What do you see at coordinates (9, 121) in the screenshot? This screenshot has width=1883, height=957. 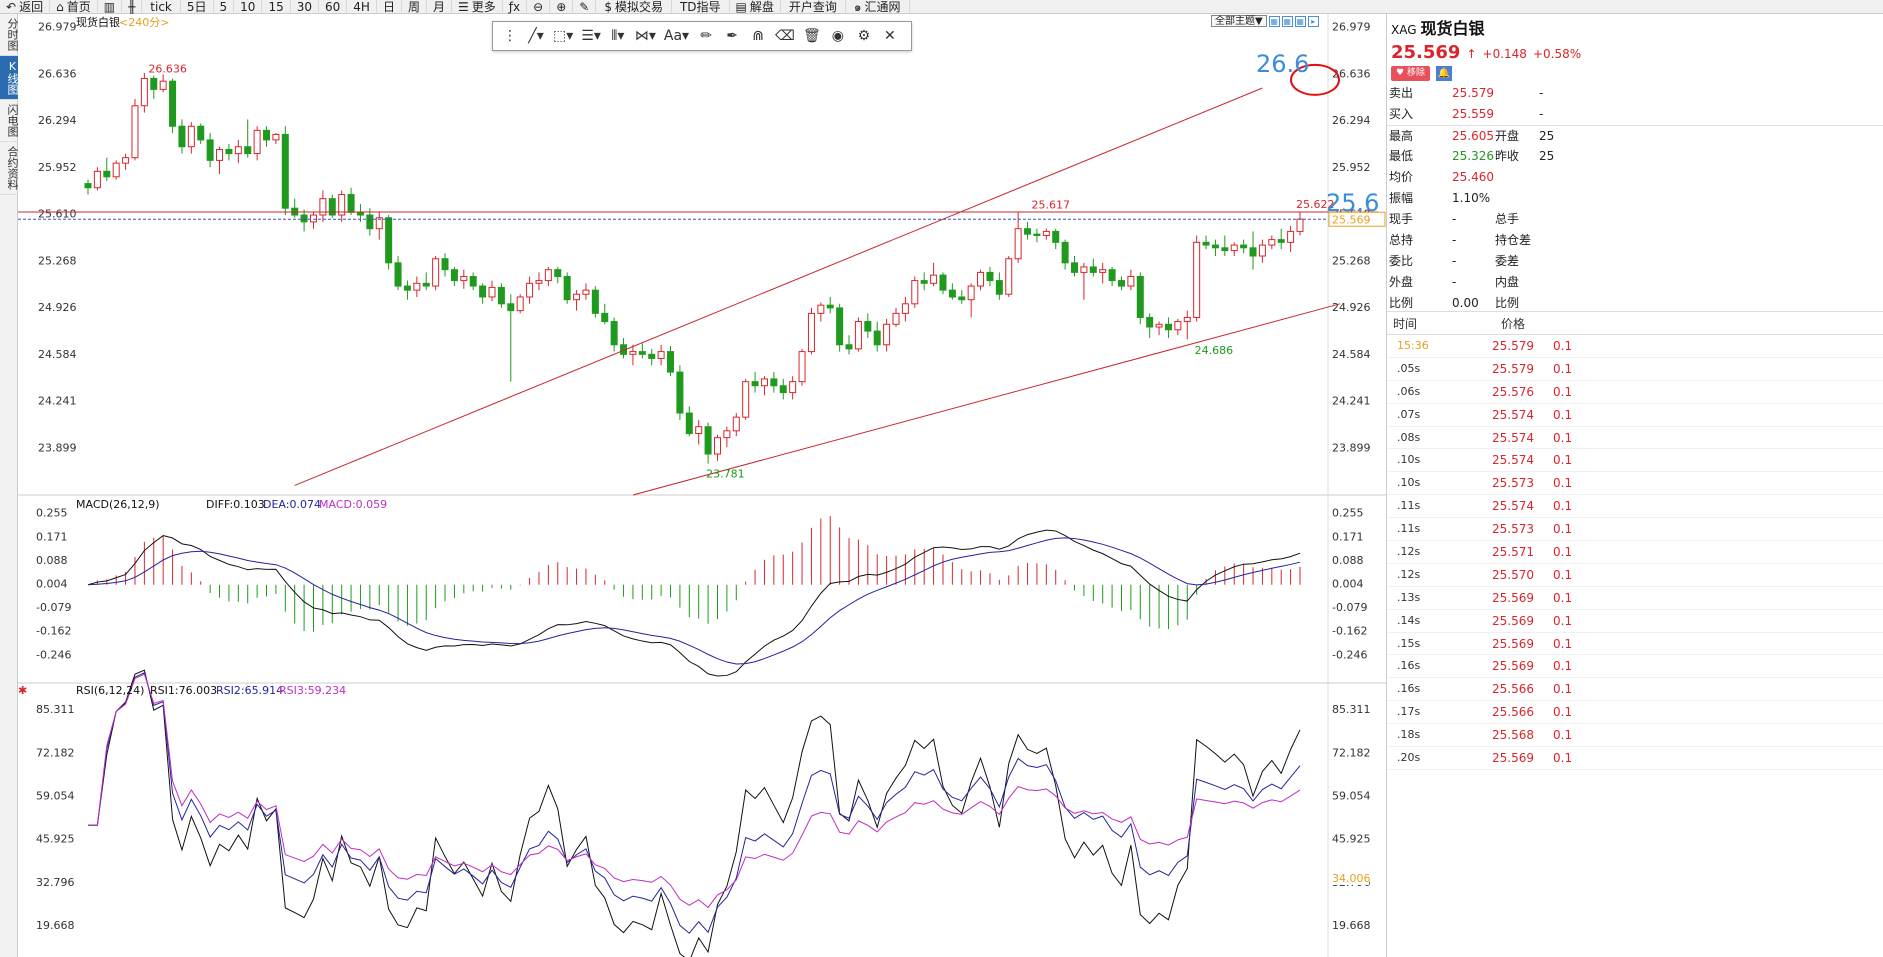 I see `left-tab-2: 闪电图` at bounding box center [9, 121].